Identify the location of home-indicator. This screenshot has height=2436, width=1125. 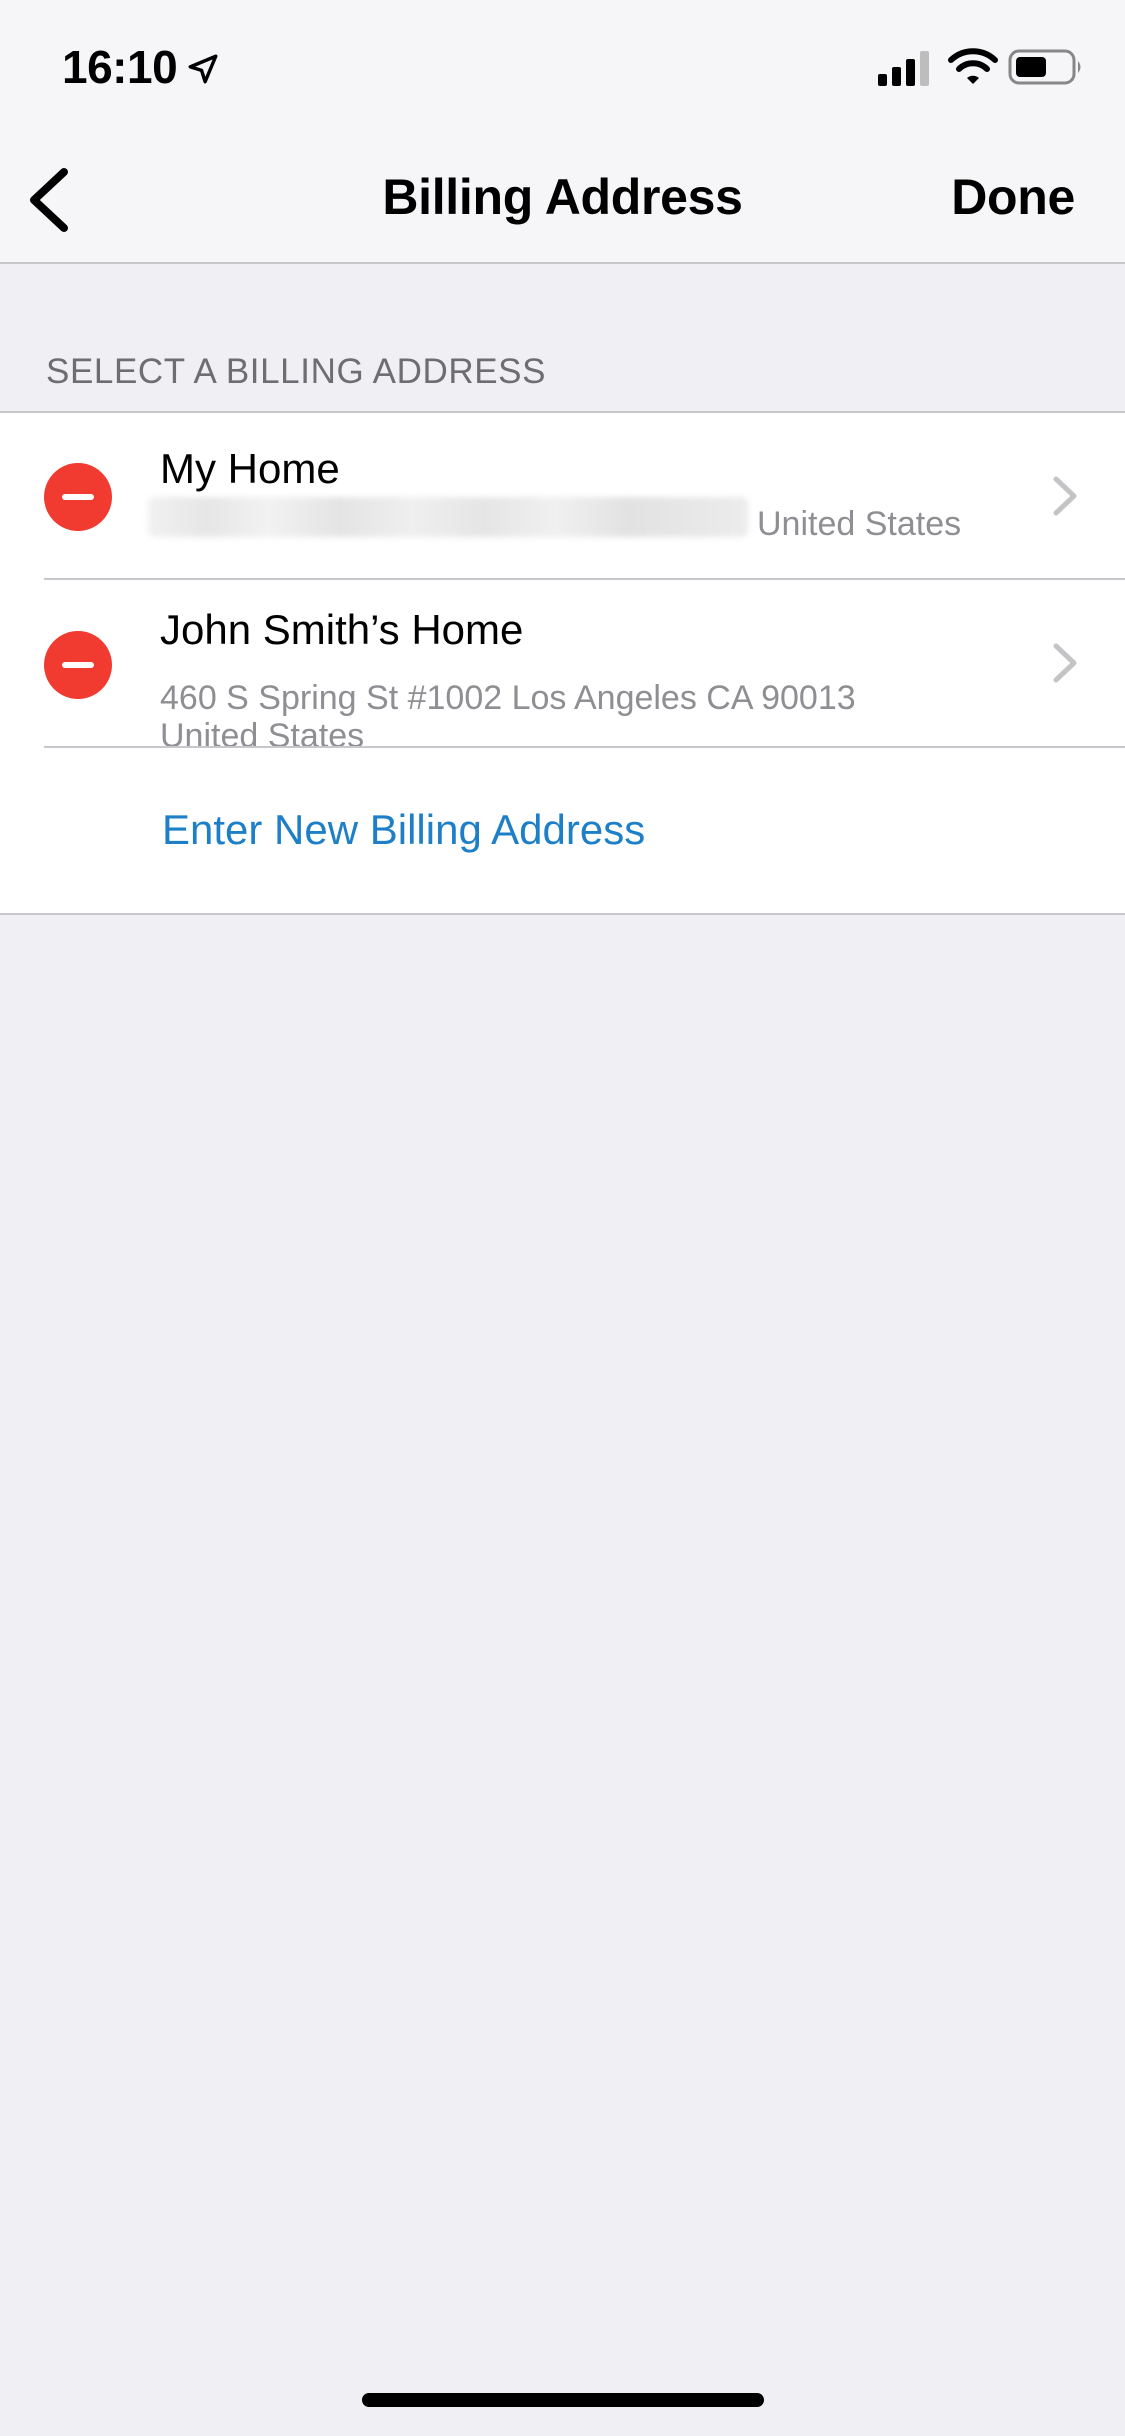
(563, 2400).